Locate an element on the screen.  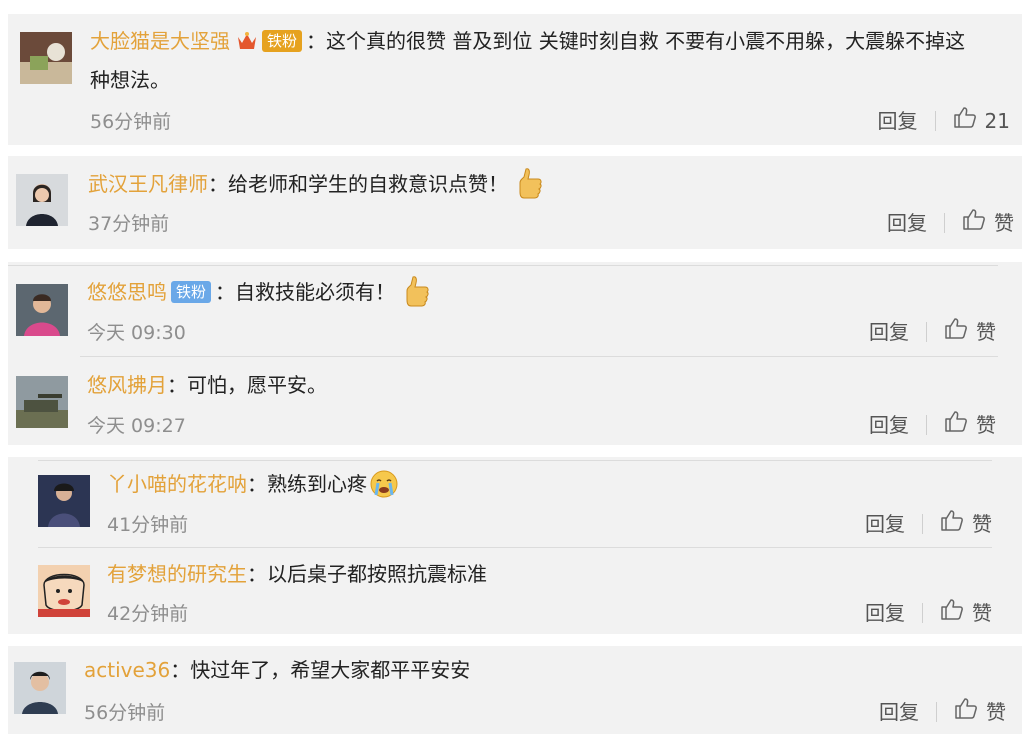
comment-card: 武汉王凡律师：给老师和学生的自救意识点赞！ 37分钟前 回复 赞 is located at coordinates (515, 202).